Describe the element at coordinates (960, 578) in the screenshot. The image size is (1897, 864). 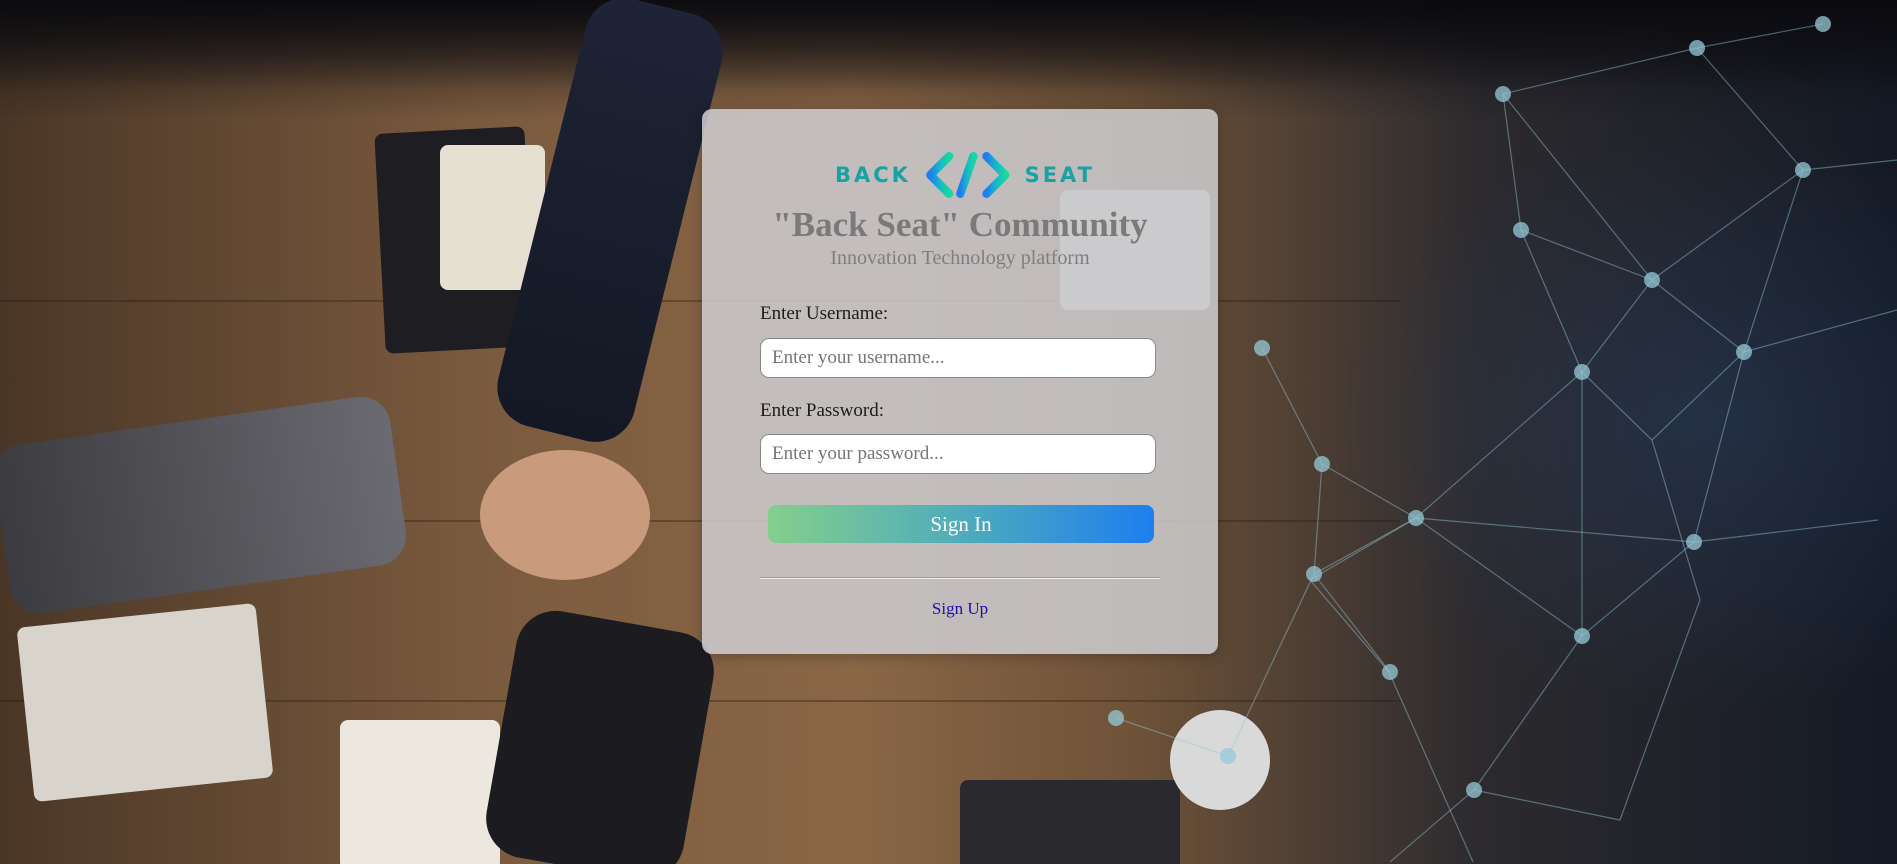
I see `divider` at that location.